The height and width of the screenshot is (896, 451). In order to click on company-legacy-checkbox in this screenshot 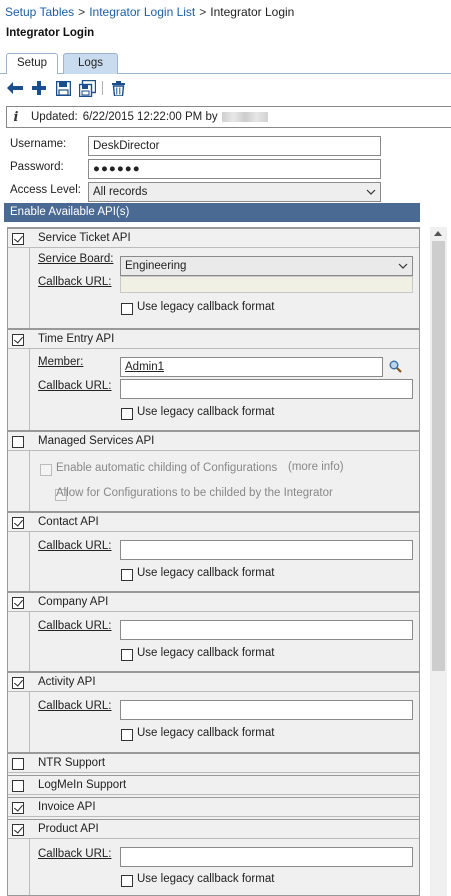, I will do `click(127, 655)`.